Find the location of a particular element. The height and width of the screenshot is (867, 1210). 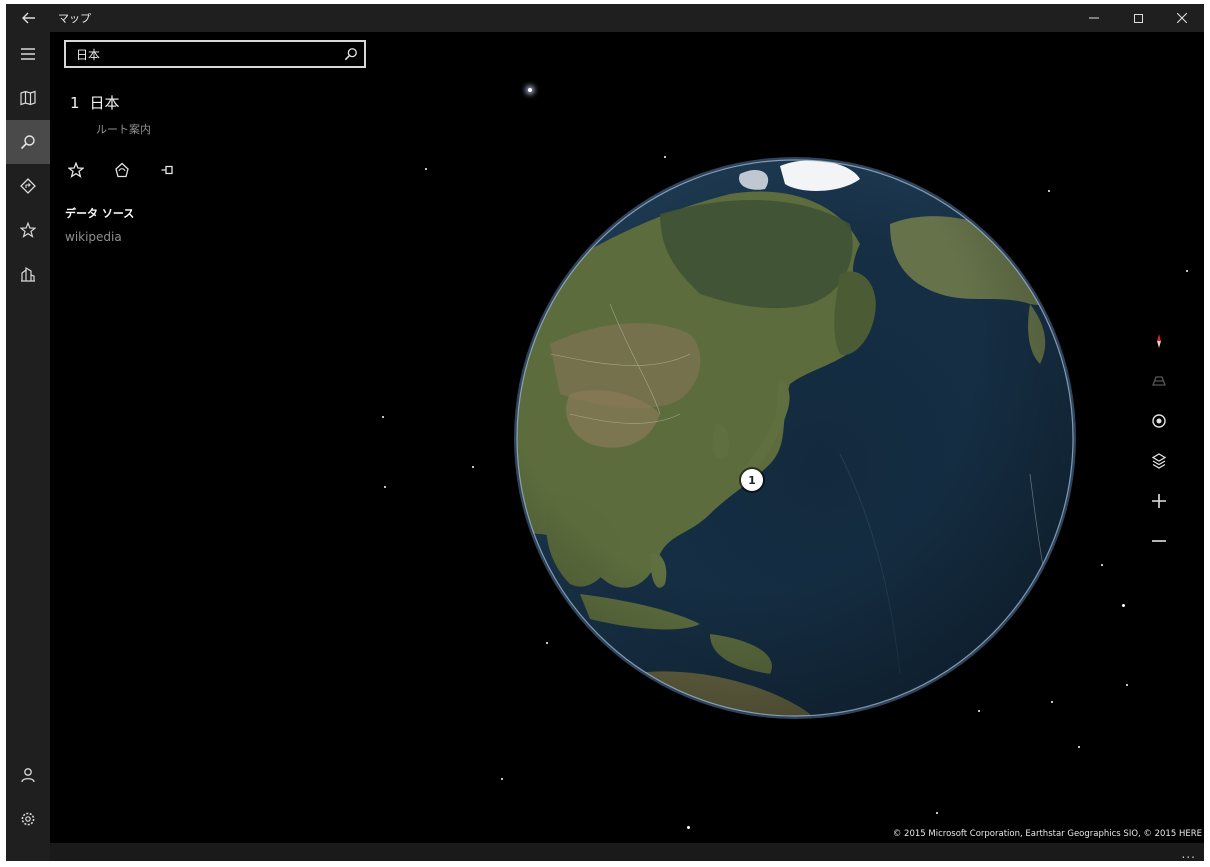

favorite-button is located at coordinates (89, 170).